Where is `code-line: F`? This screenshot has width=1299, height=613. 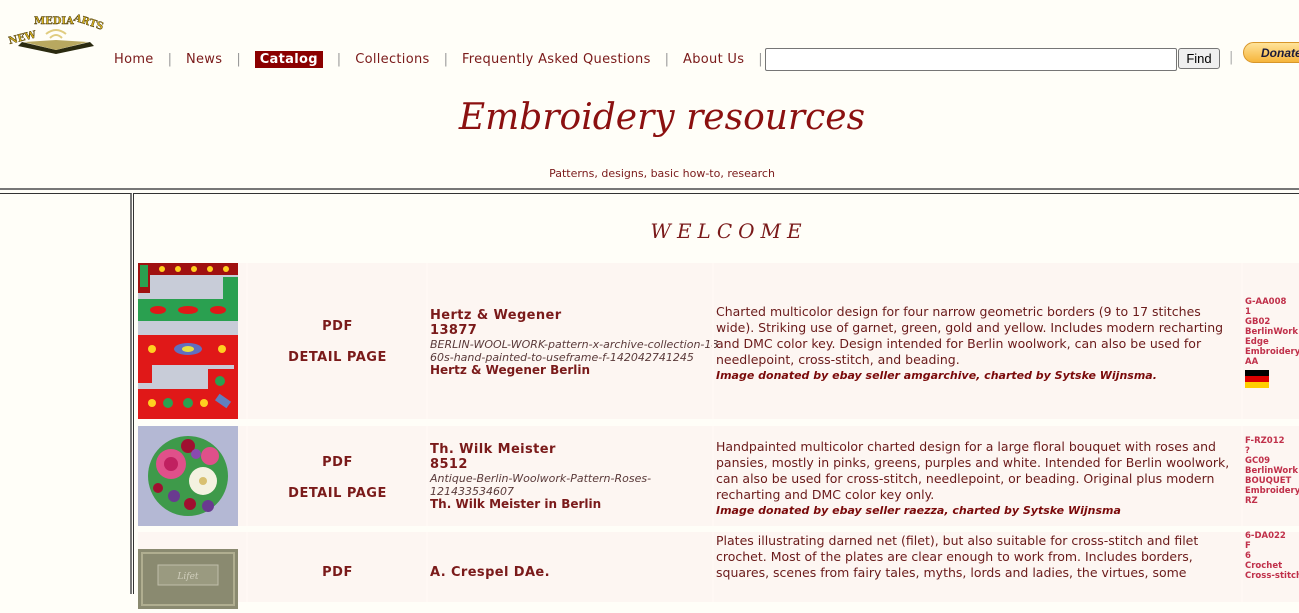
code-line: F is located at coordinates (1248, 546).